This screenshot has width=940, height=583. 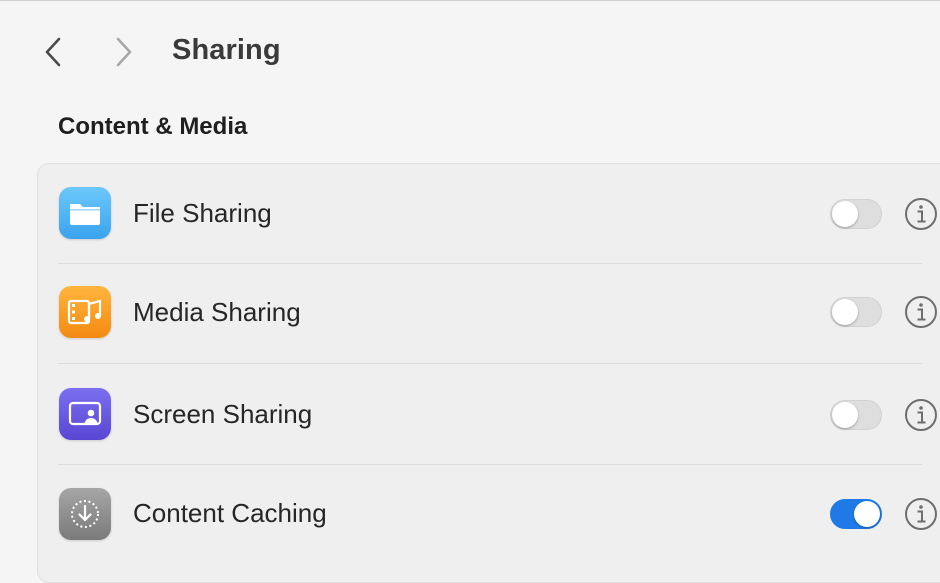 What do you see at coordinates (470, 0) in the screenshot?
I see `window-top-edge` at bounding box center [470, 0].